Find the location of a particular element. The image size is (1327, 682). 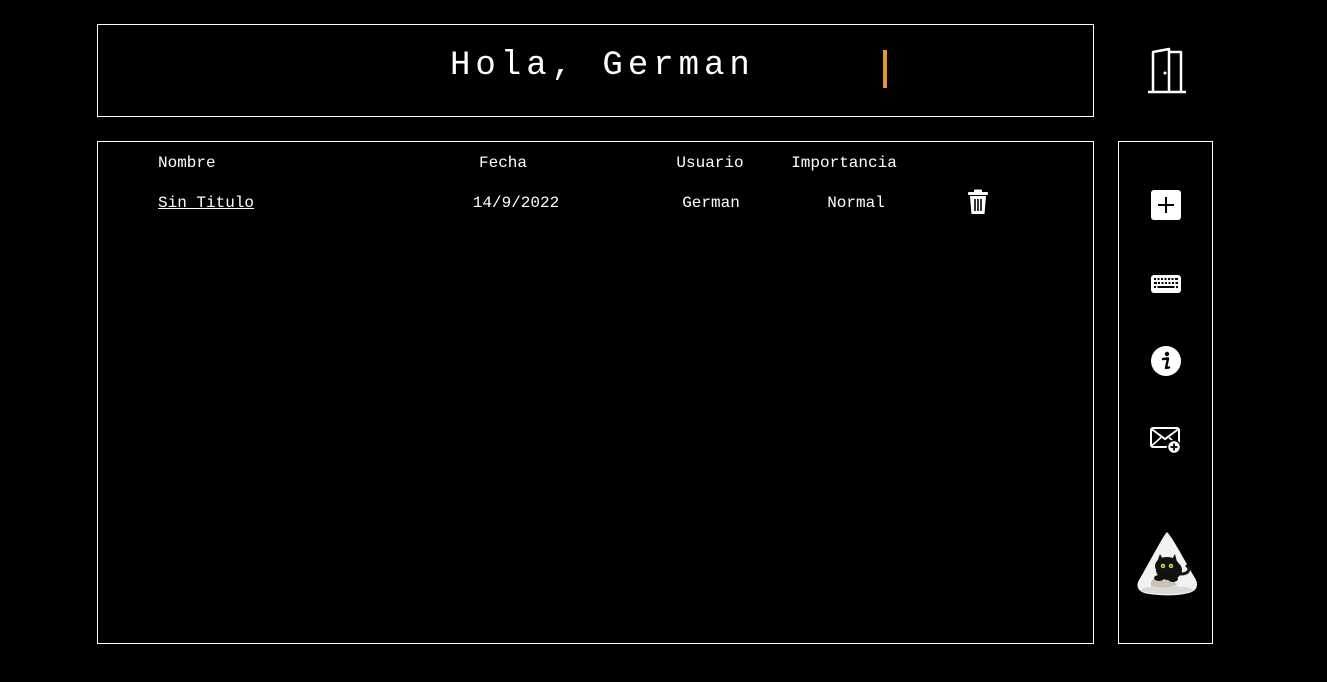

logout-door-icon is located at coordinates (1167, 71).